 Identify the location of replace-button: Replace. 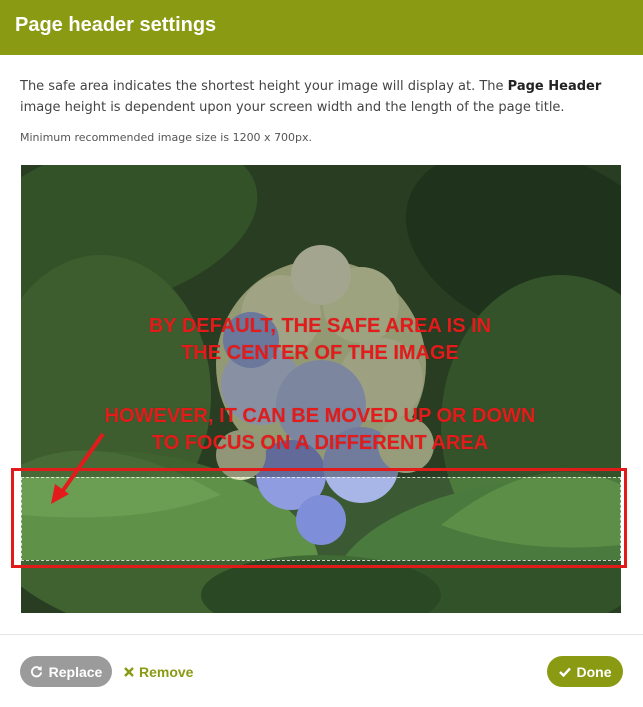
(66, 671).